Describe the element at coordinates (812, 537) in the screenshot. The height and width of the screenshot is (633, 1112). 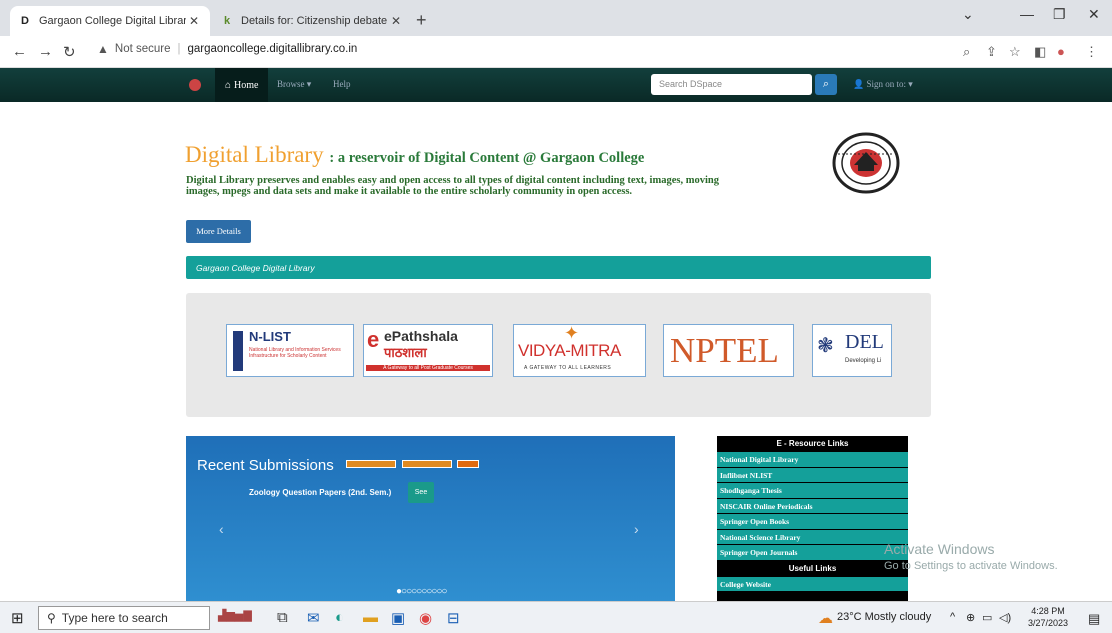
I see `eresource-link: National Science Library` at that location.